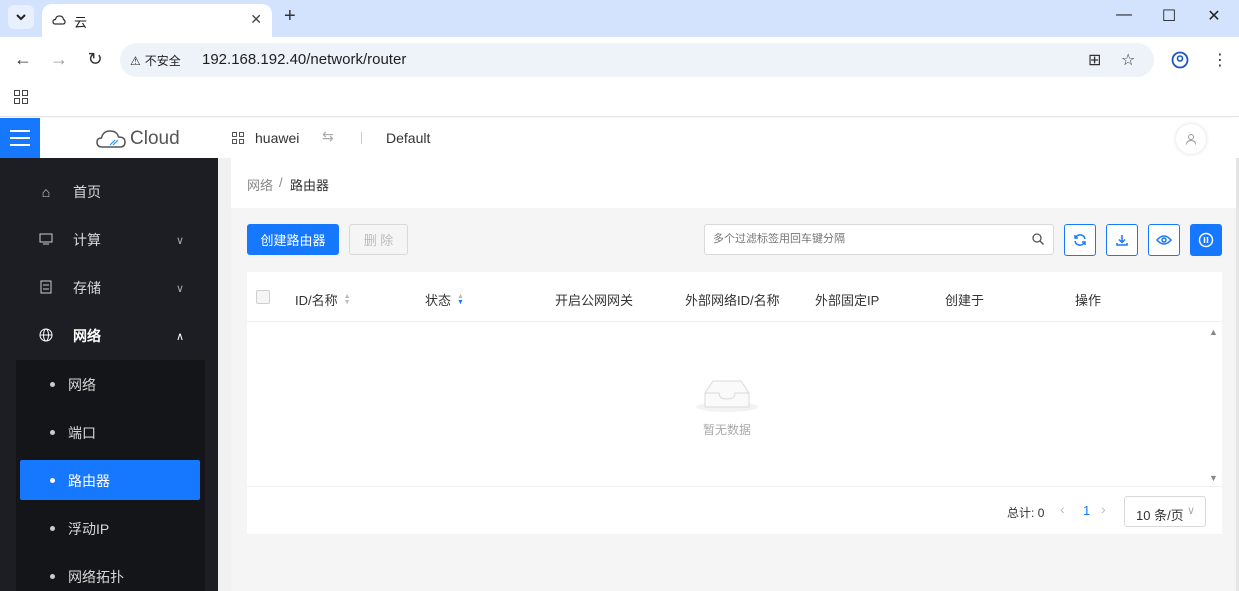  What do you see at coordinates (110, 573) in the screenshot?
I see `sidebar-subitem-topology: 网络拓扑` at bounding box center [110, 573].